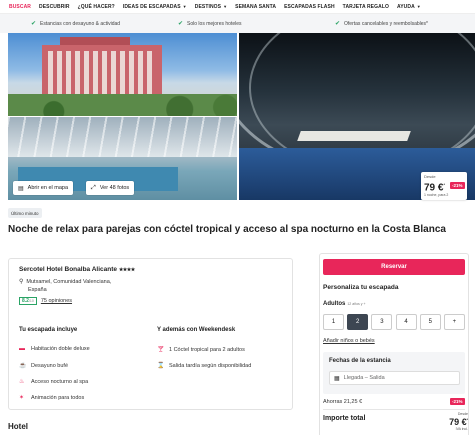 This screenshot has height=435, width=475. What do you see at coordinates (22, 382) in the screenshot?
I see `spa-icon: ♨` at bounding box center [22, 382].